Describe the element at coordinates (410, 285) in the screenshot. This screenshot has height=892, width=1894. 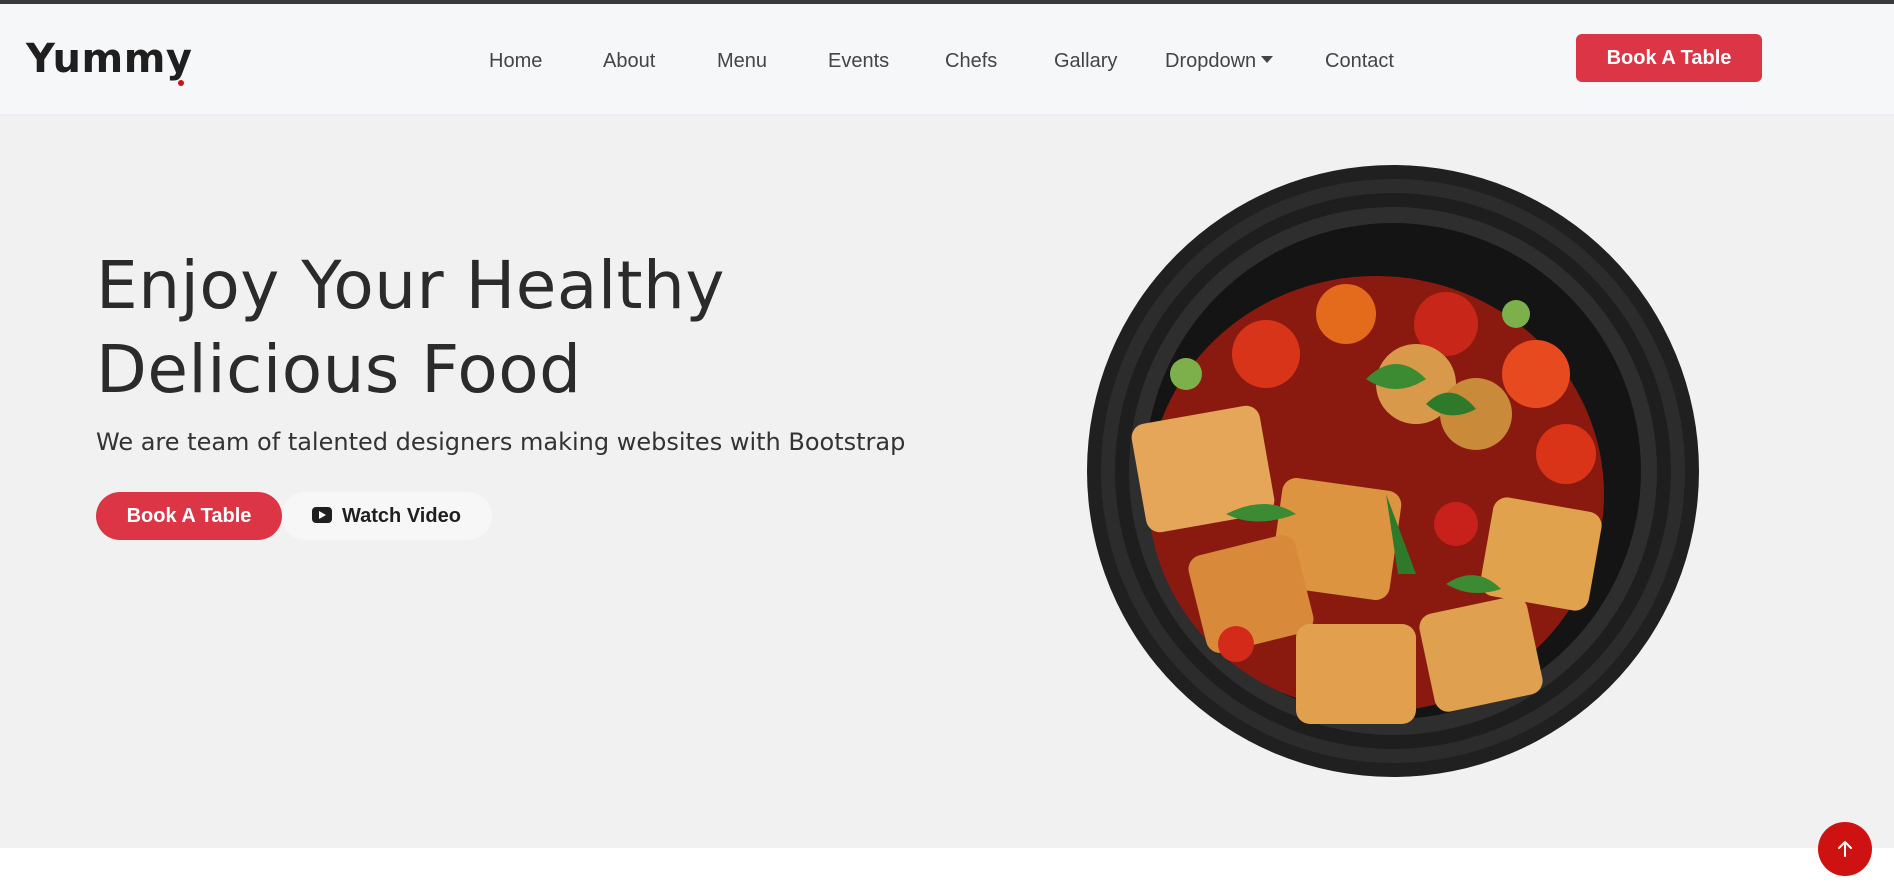
I see `hero-title-line-1: Enjoy Your Healthy` at that location.